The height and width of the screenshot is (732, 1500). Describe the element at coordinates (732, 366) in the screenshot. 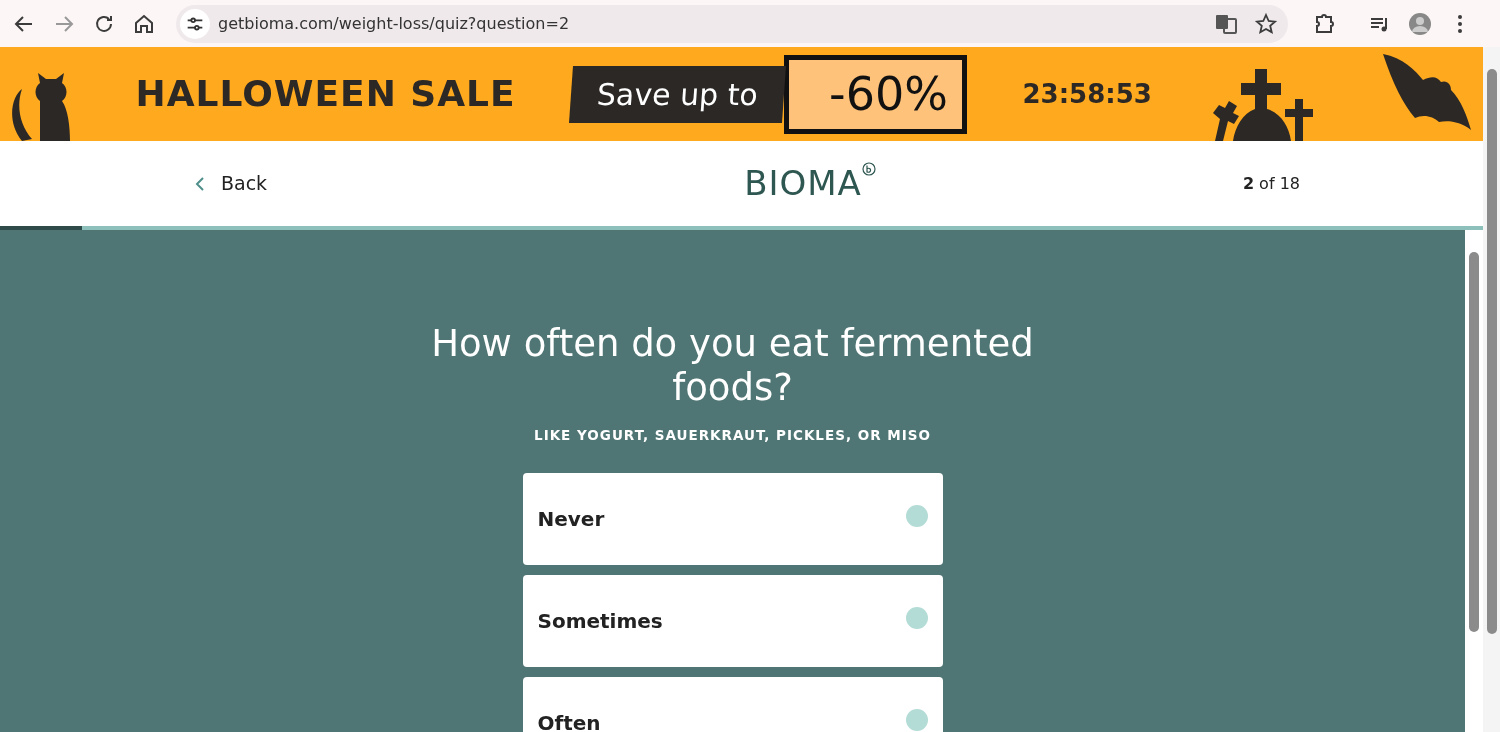

I see `question-title: How often do you eat fermented foods?` at that location.